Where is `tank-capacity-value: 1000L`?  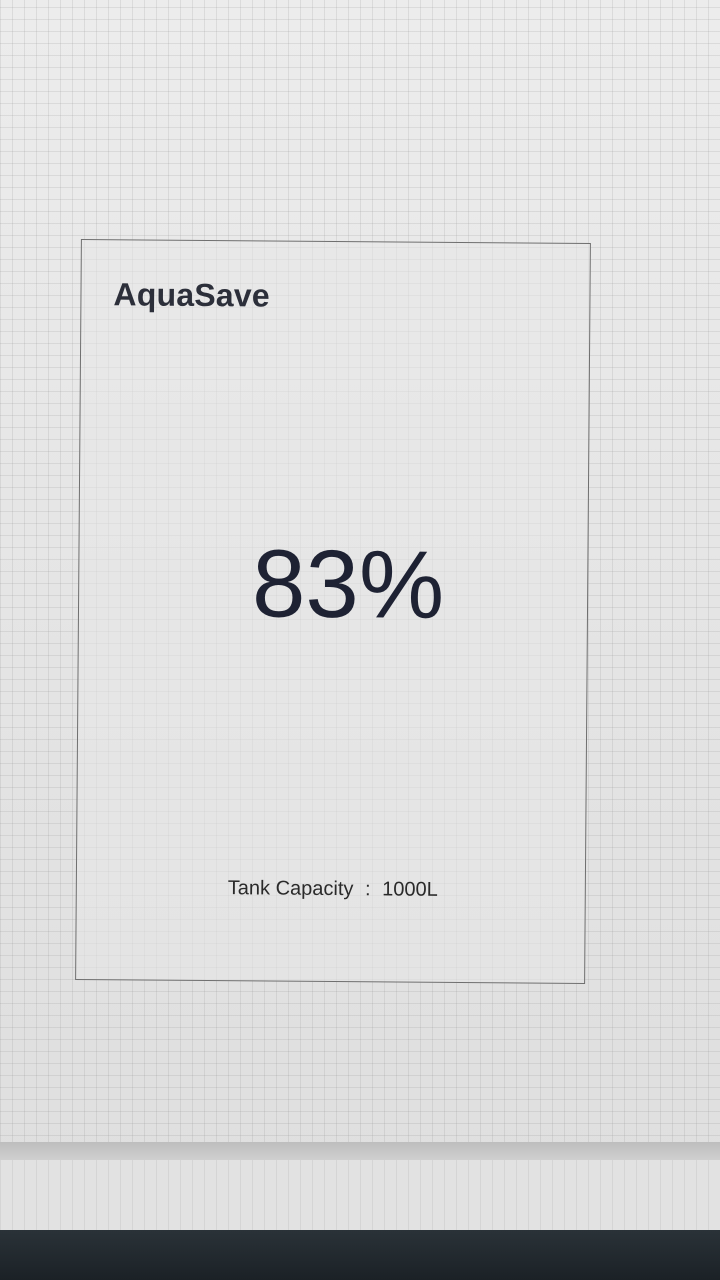 tank-capacity-value: 1000L is located at coordinates (410, 889).